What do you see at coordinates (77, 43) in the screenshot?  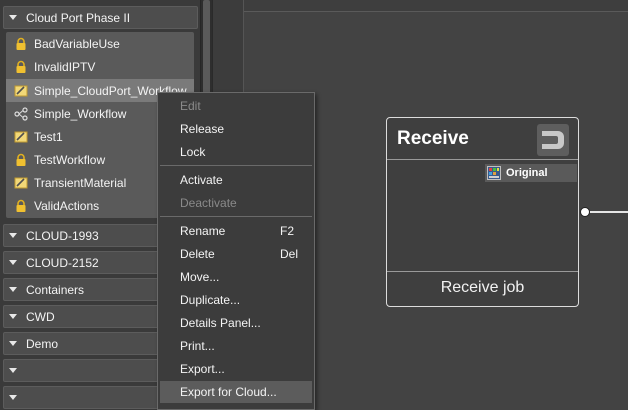 I see `workflow-item-label: BadVariableUse` at bounding box center [77, 43].